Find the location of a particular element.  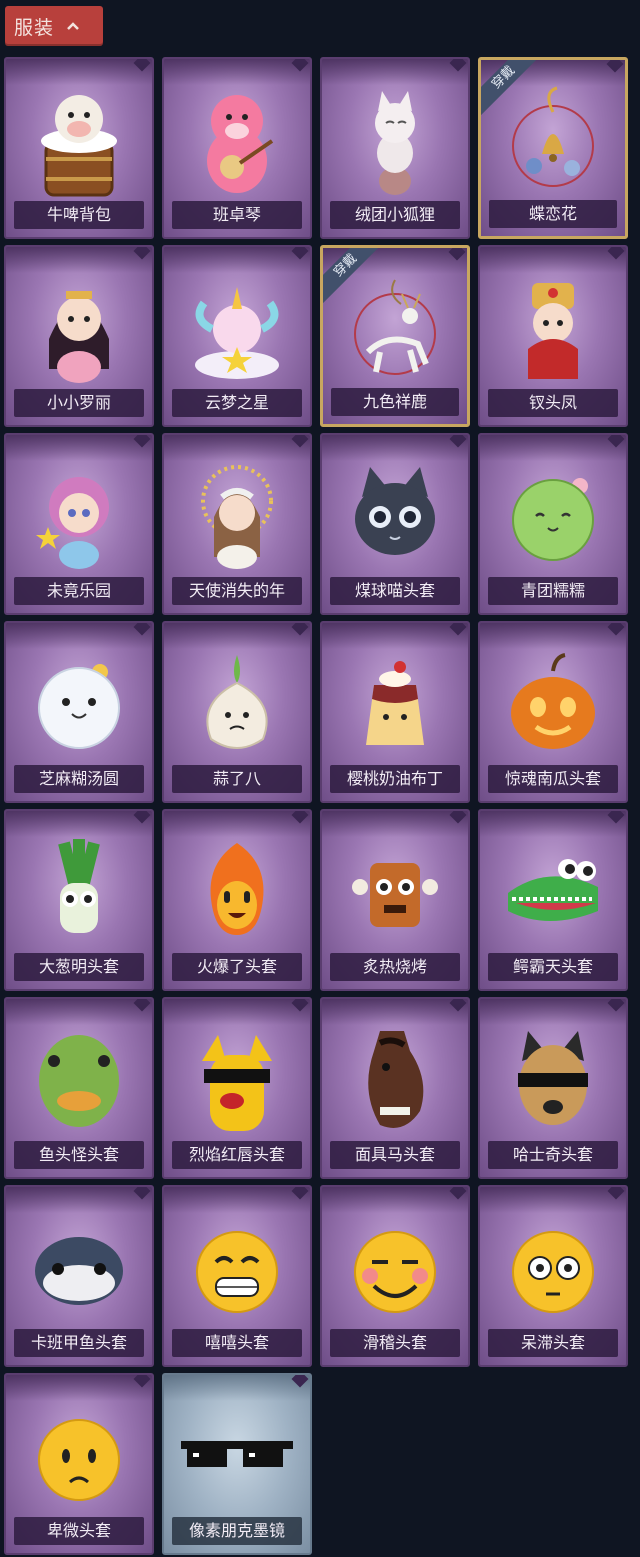

turtle-head-icon is located at coordinates (79, 1269).